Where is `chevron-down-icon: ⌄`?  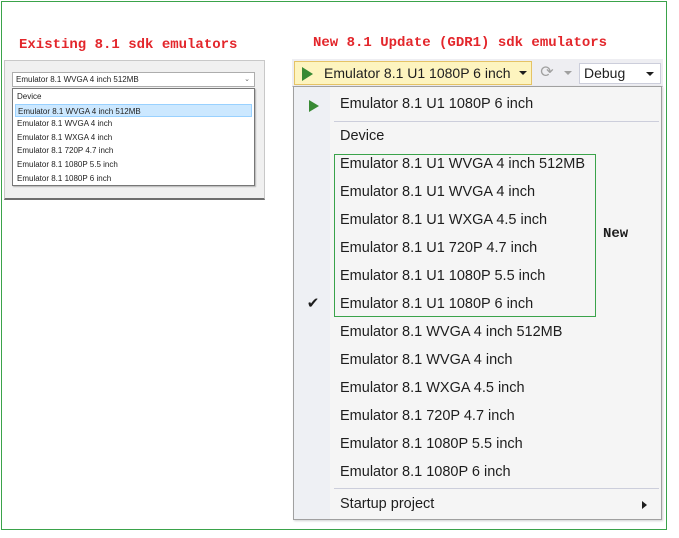 chevron-down-icon: ⌄ is located at coordinates (247, 79).